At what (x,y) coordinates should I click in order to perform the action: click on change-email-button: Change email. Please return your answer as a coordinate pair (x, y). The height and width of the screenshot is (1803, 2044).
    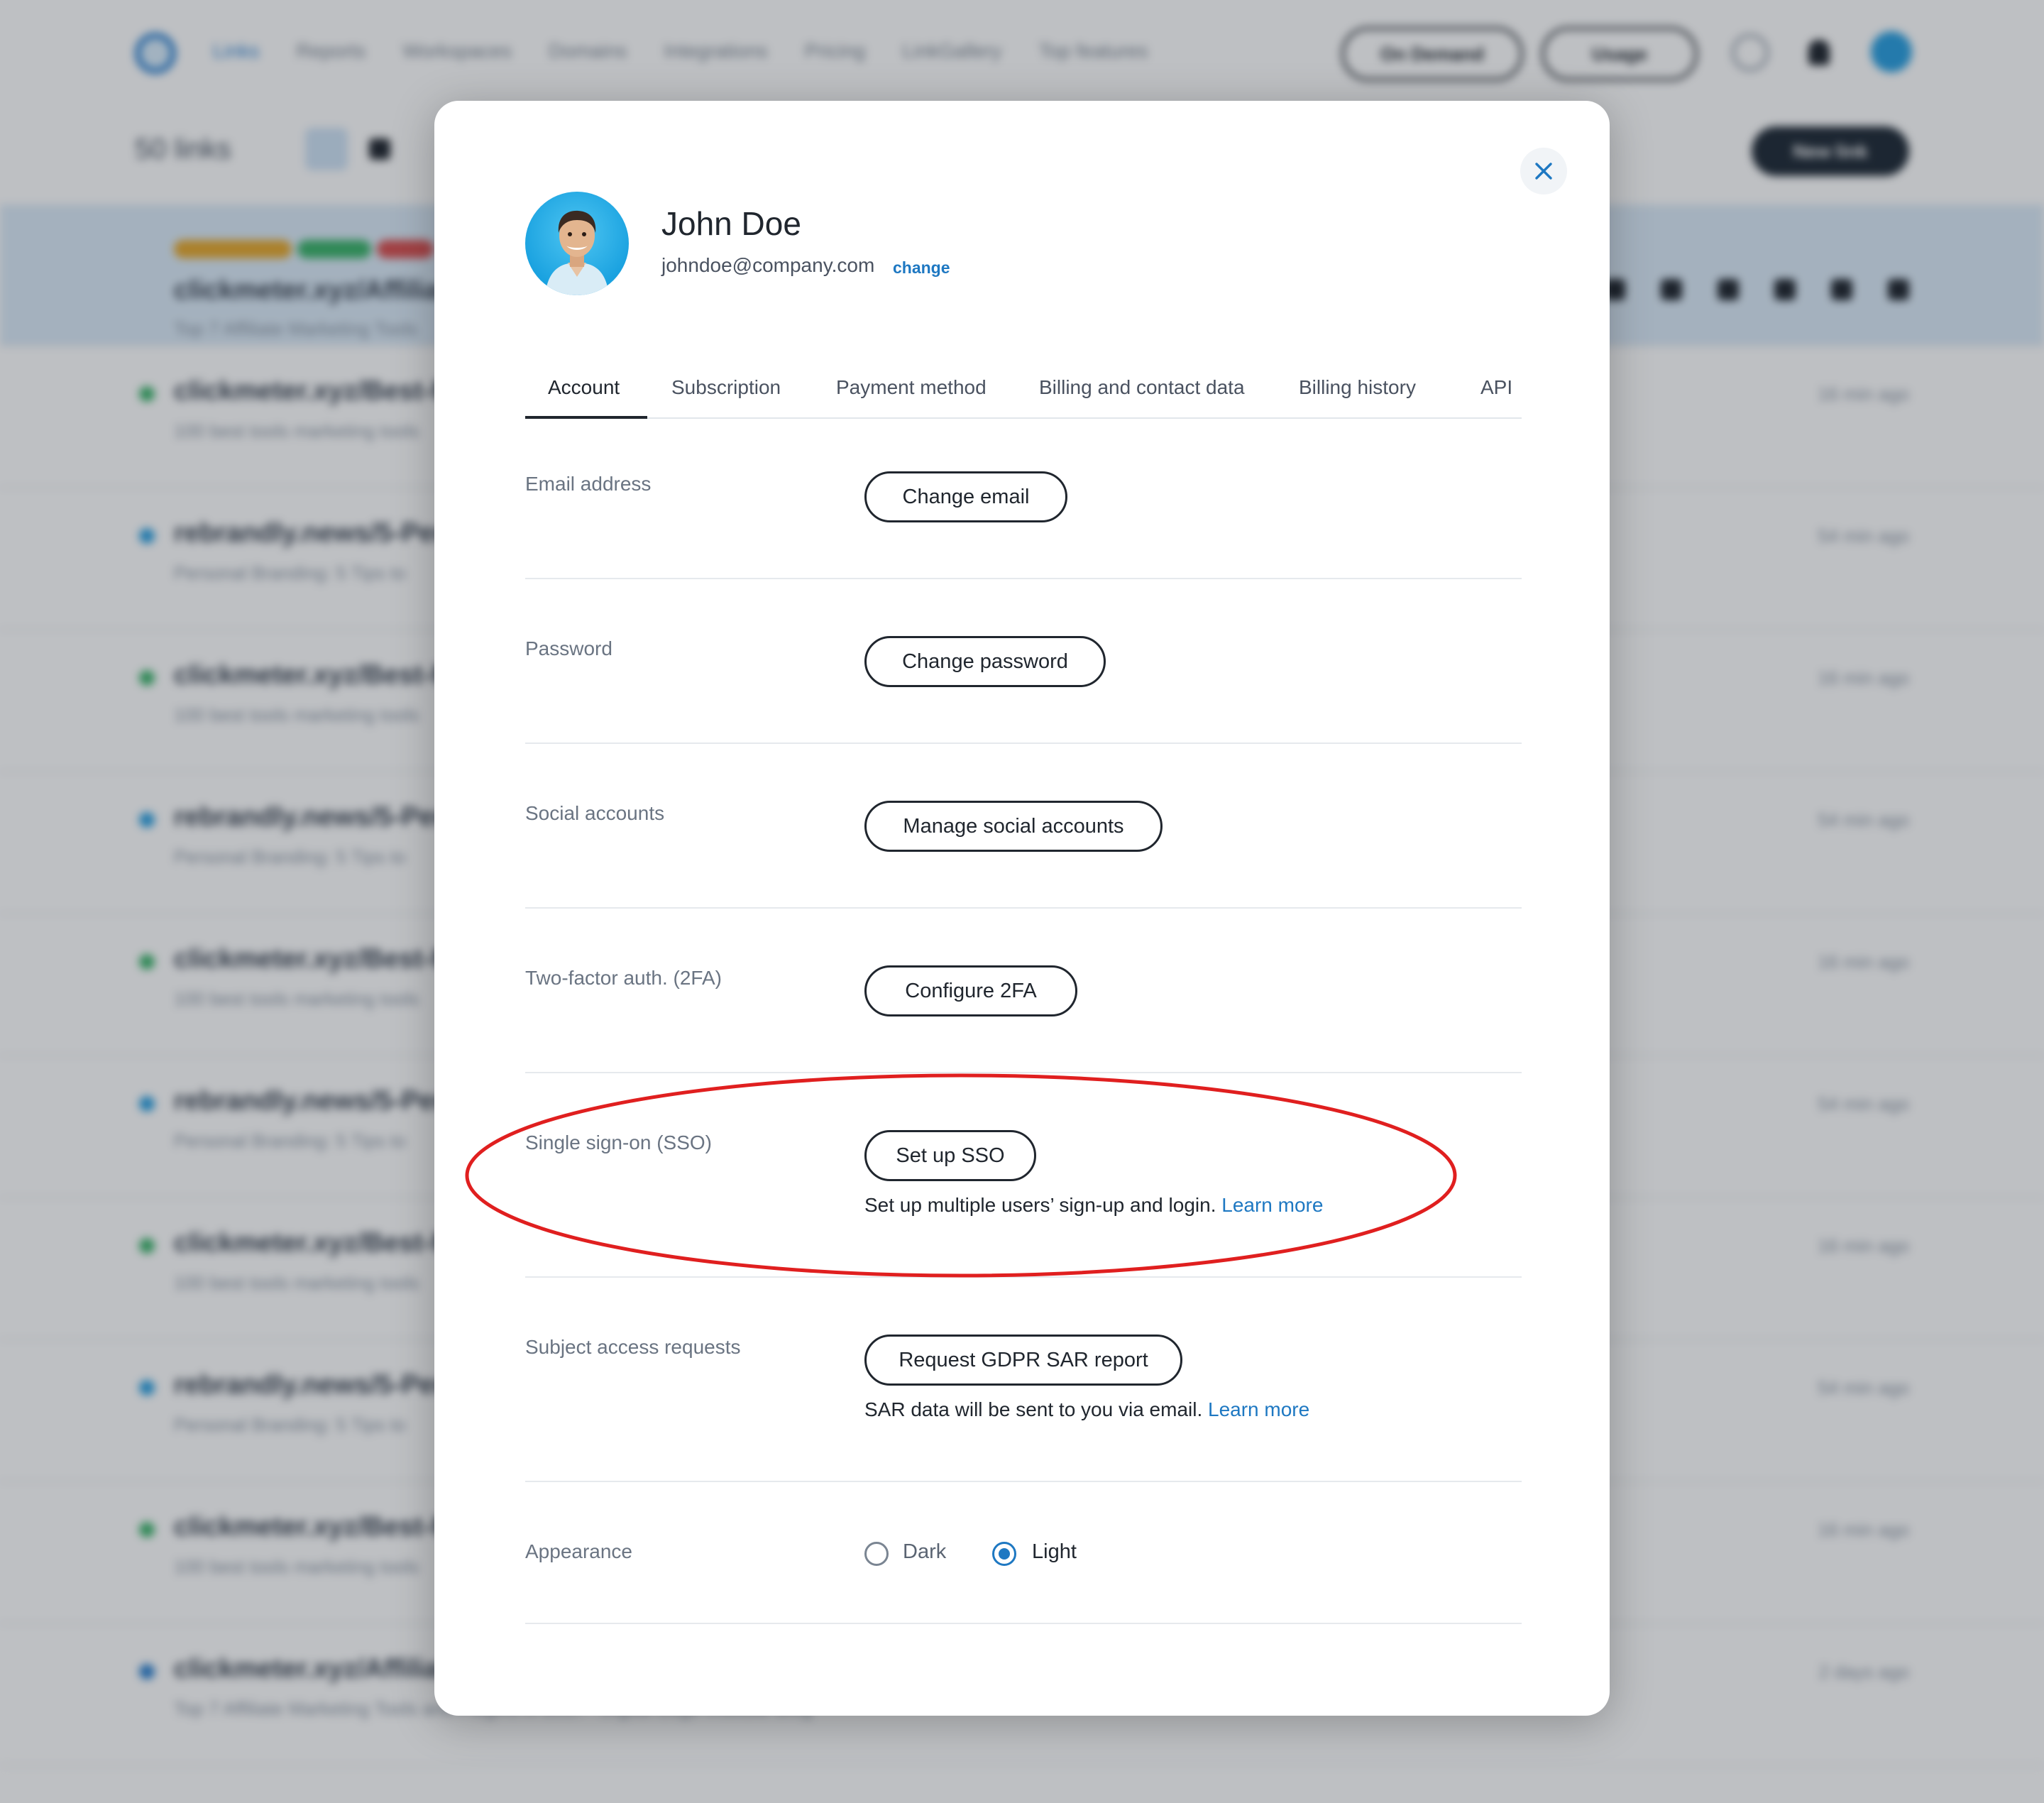
    Looking at the image, I should click on (965, 497).